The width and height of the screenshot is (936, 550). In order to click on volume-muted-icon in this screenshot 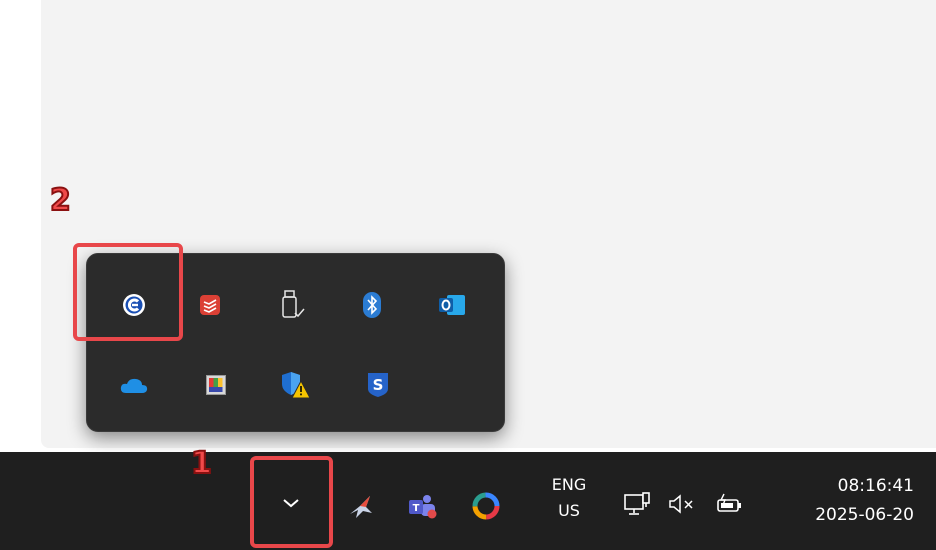, I will do `click(682, 504)`.